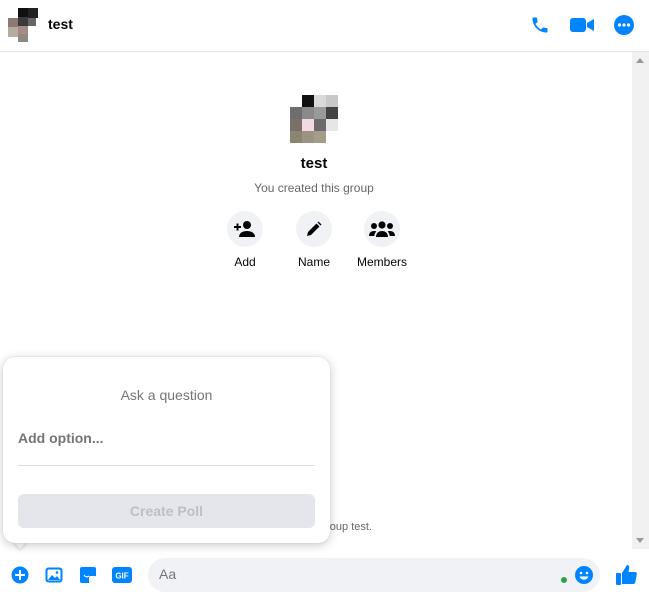 The width and height of the screenshot is (649, 601). I want to click on message-input, so click(349, 574).